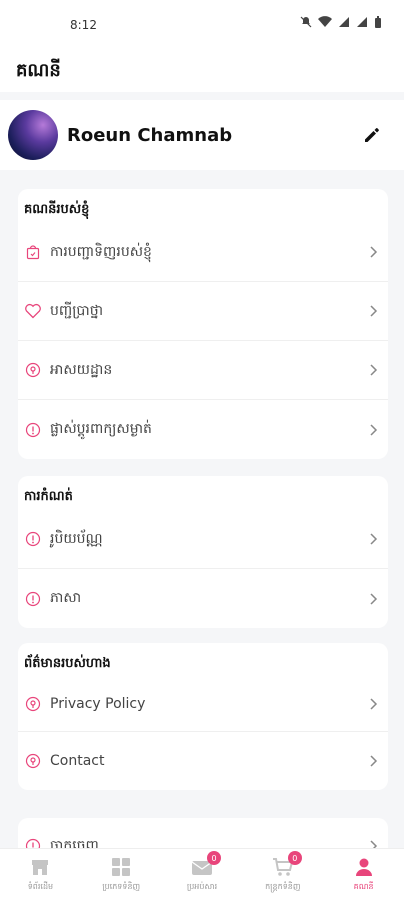  What do you see at coordinates (33, 252) in the screenshot?
I see `shopping-bag-icon` at bounding box center [33, 252].